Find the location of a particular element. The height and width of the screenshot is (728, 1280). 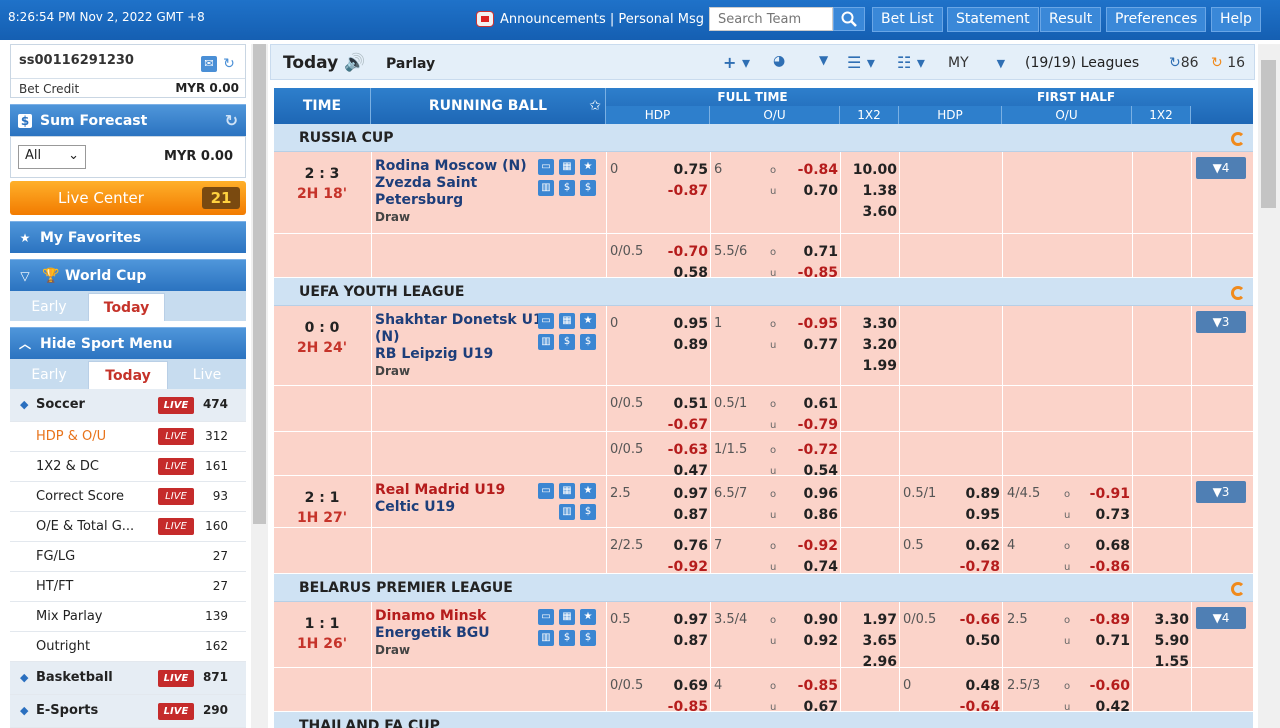

bet-list-button: Bet List is located at coordinates (907, 19).